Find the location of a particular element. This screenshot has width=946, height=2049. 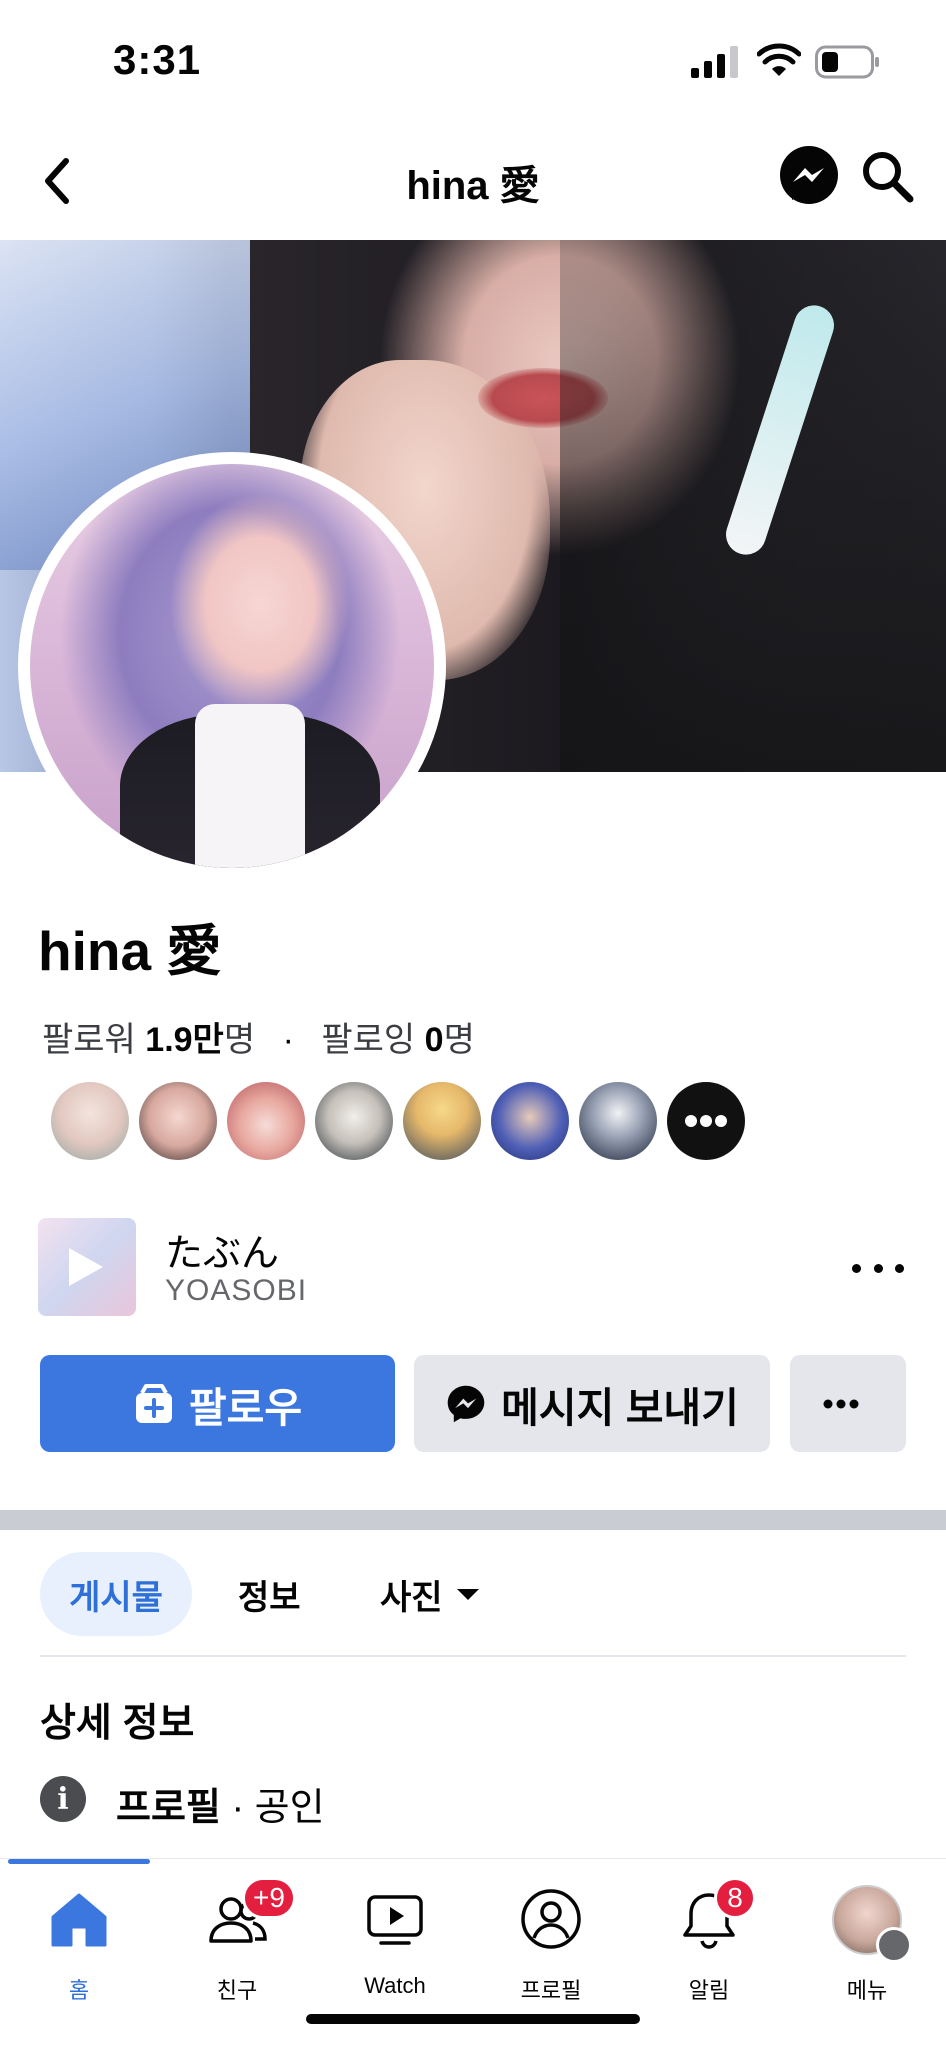

music-title: たぶん is located at coordinates (222, 1254).